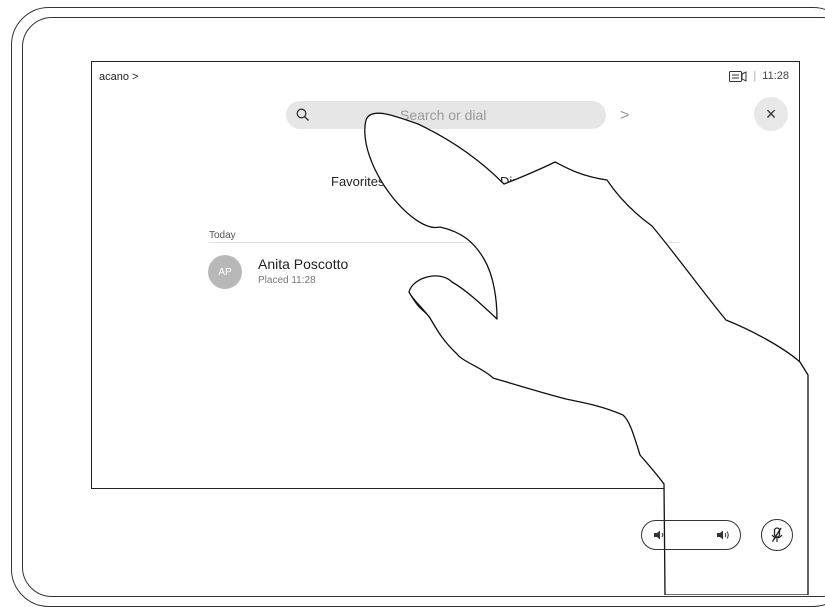 The height and width of the screenshot is (607, 825). Describe the element at coordinates (222, 235) in the screenshot. I see `section-heading-today: Today` at that location.